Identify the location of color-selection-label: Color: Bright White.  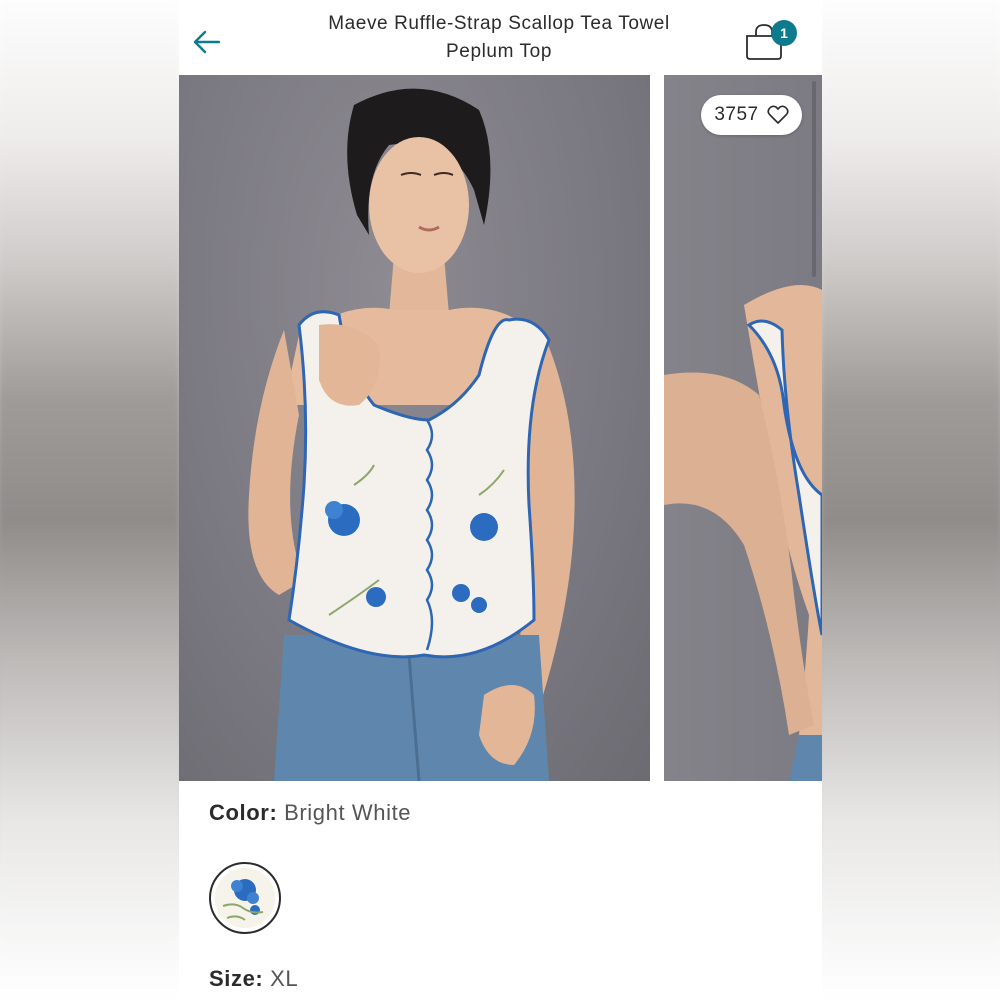
(310, 813).